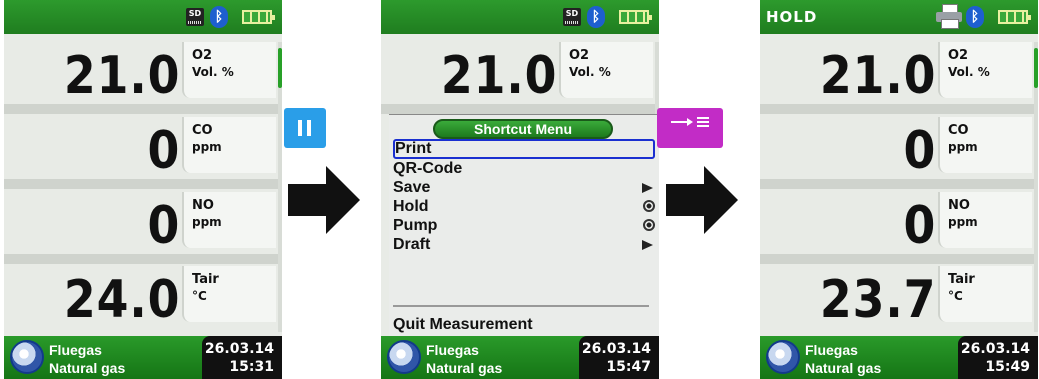 The width and height of the screenshot is (1039, 379). What do you see at coordinates (572, 17) in the screenshot?
I see `sd-card-icon: SD` at bounding box center [572, 17].